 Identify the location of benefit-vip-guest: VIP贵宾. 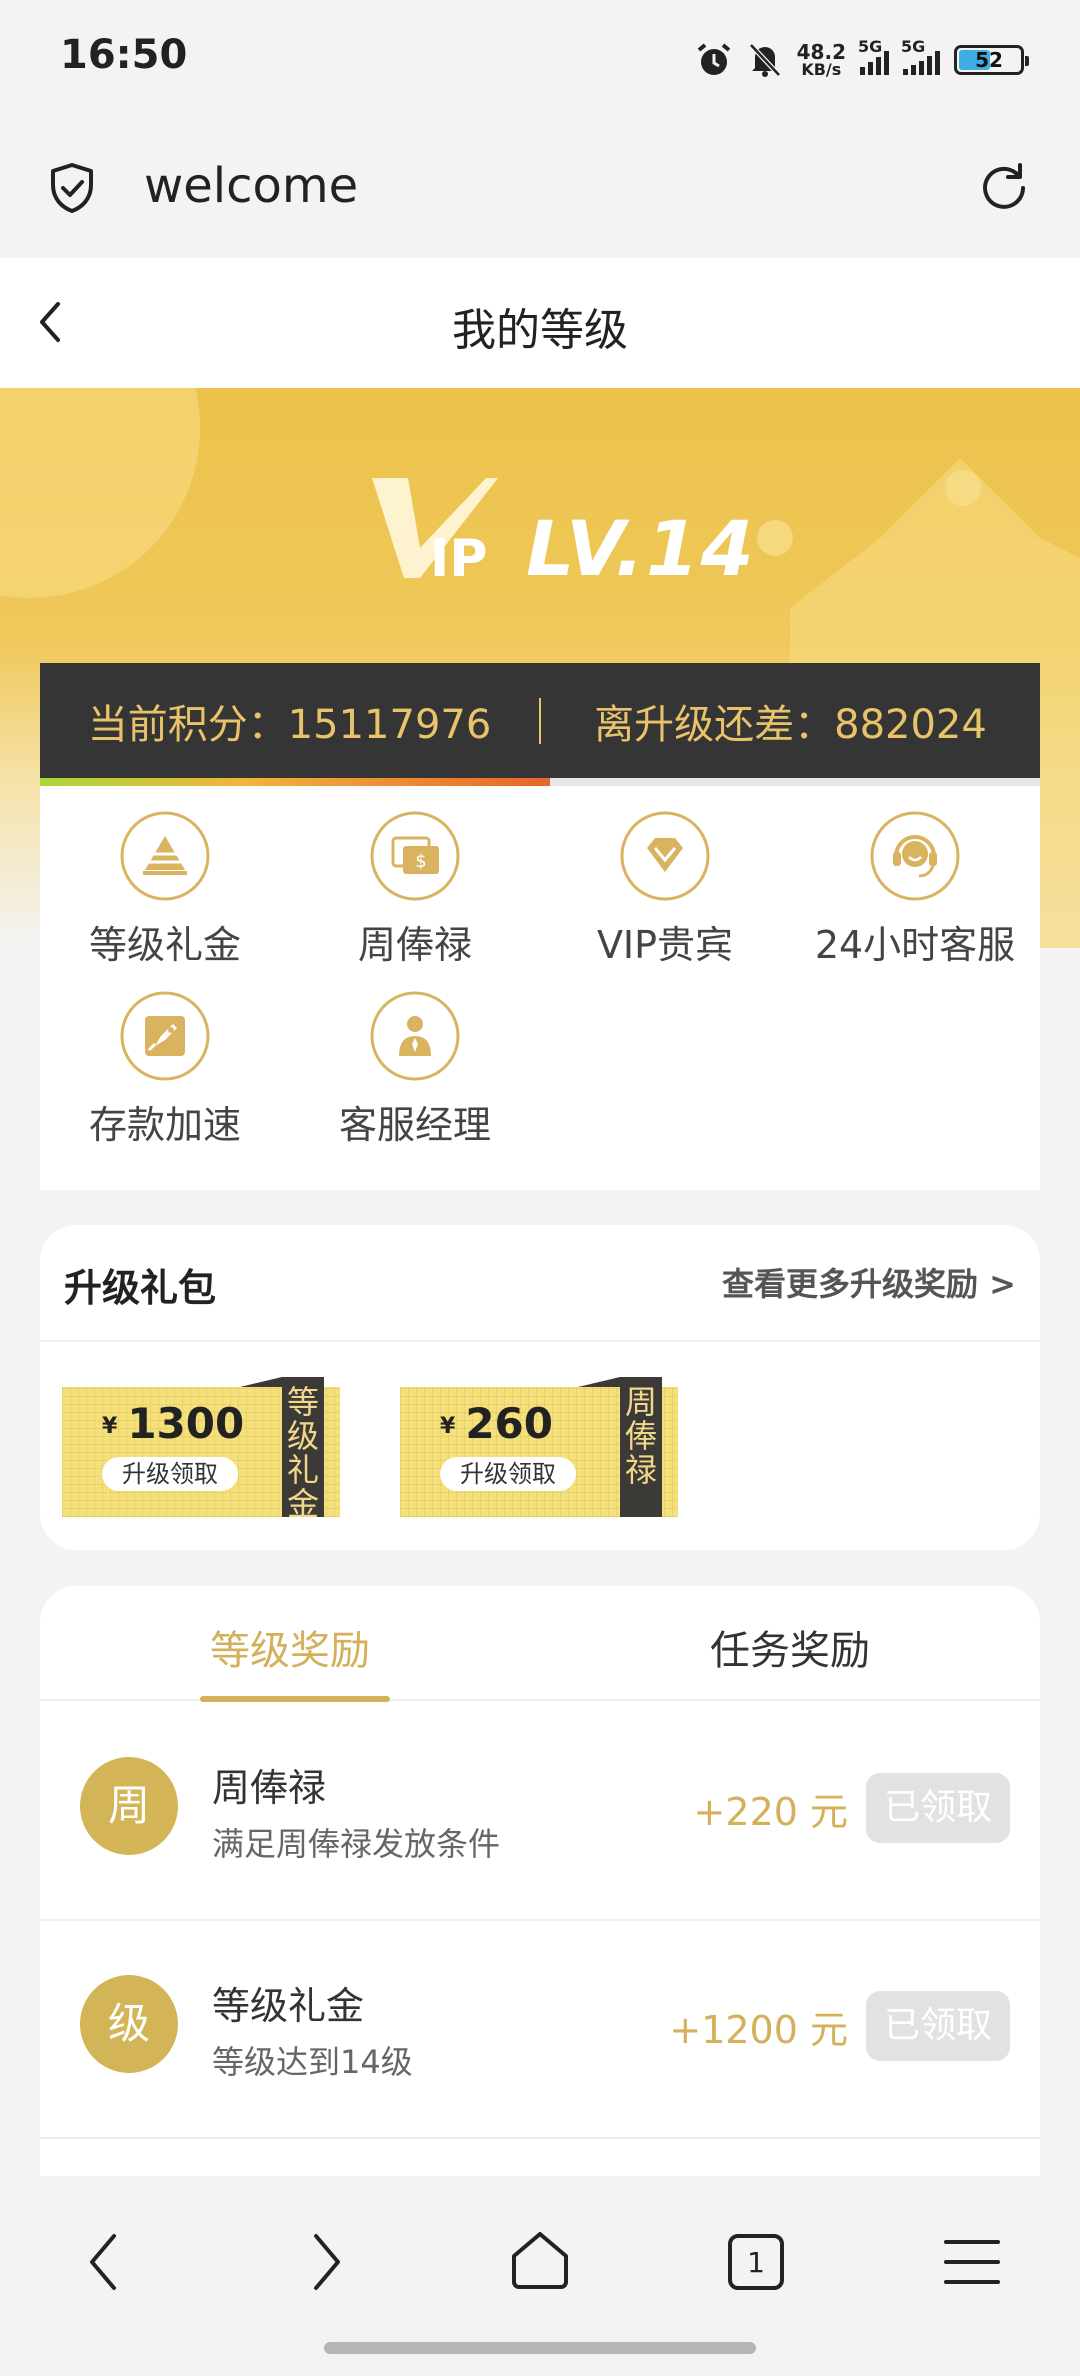
(665, 876).